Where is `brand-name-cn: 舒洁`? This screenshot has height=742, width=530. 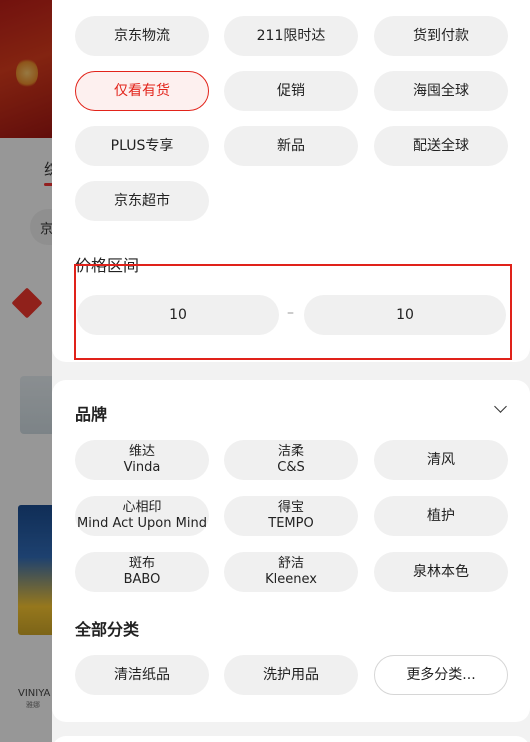
brand-name-cn: 舒洁 is located at coordinates (290, 563).